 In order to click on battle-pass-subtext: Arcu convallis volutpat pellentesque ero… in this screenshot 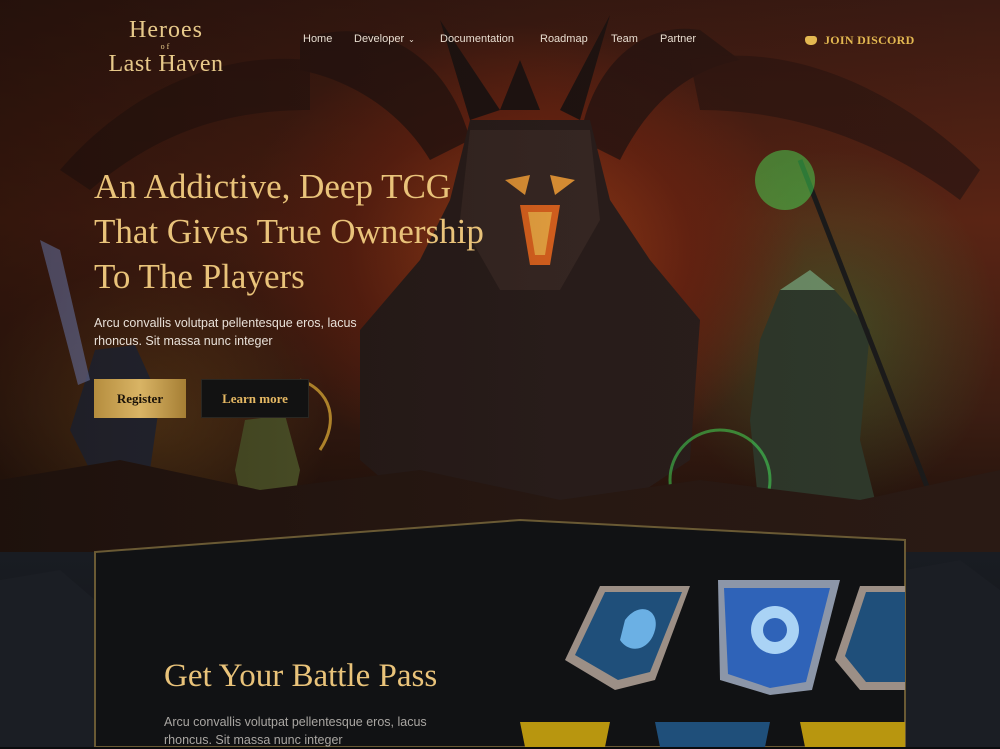, I will do `click(295, 731)`.